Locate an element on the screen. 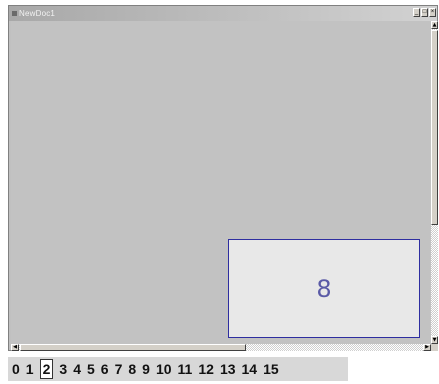 The image size is (439, 384). scroll-up-arrow-icon: ▲ is located at coordinates (434, 25).